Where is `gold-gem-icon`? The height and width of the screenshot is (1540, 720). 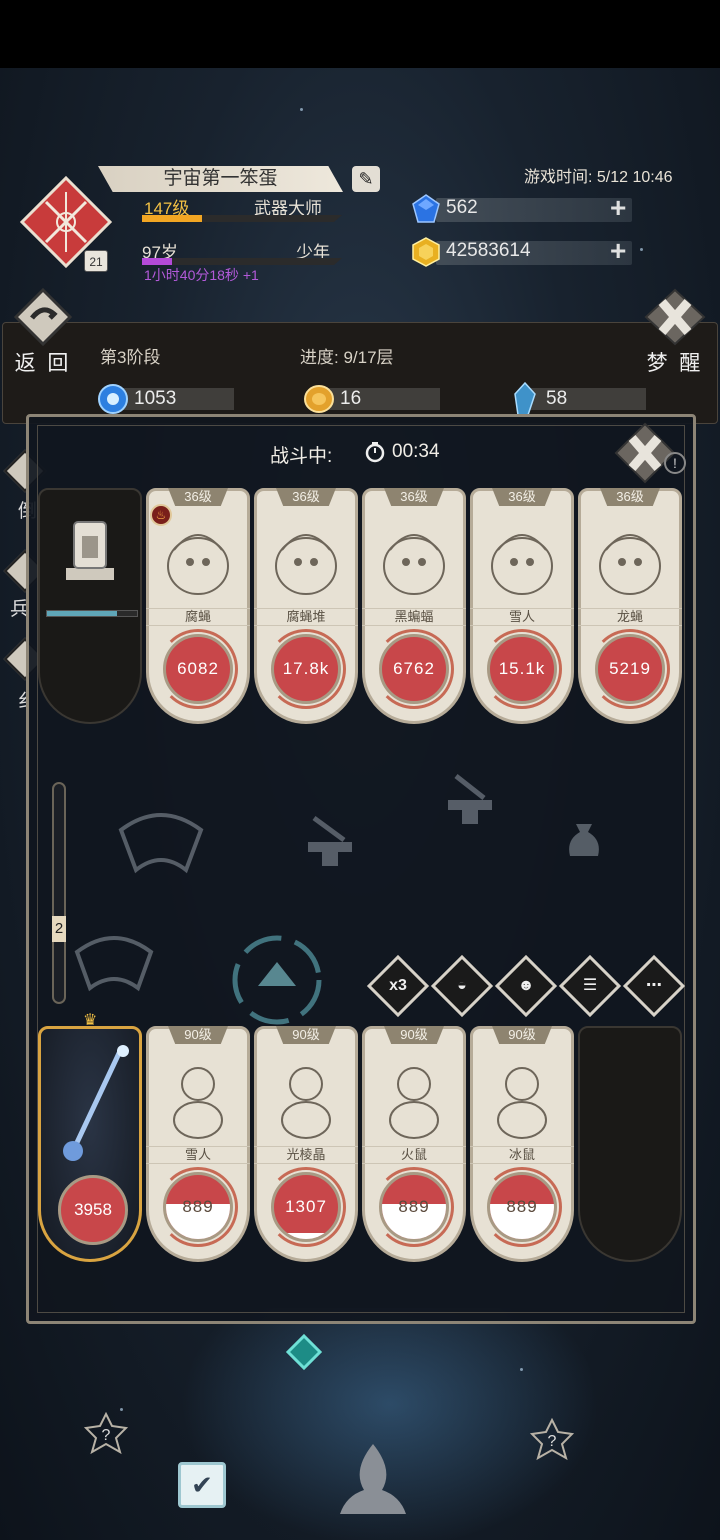
gold-gem-icon is located at coordinates (426, 252).